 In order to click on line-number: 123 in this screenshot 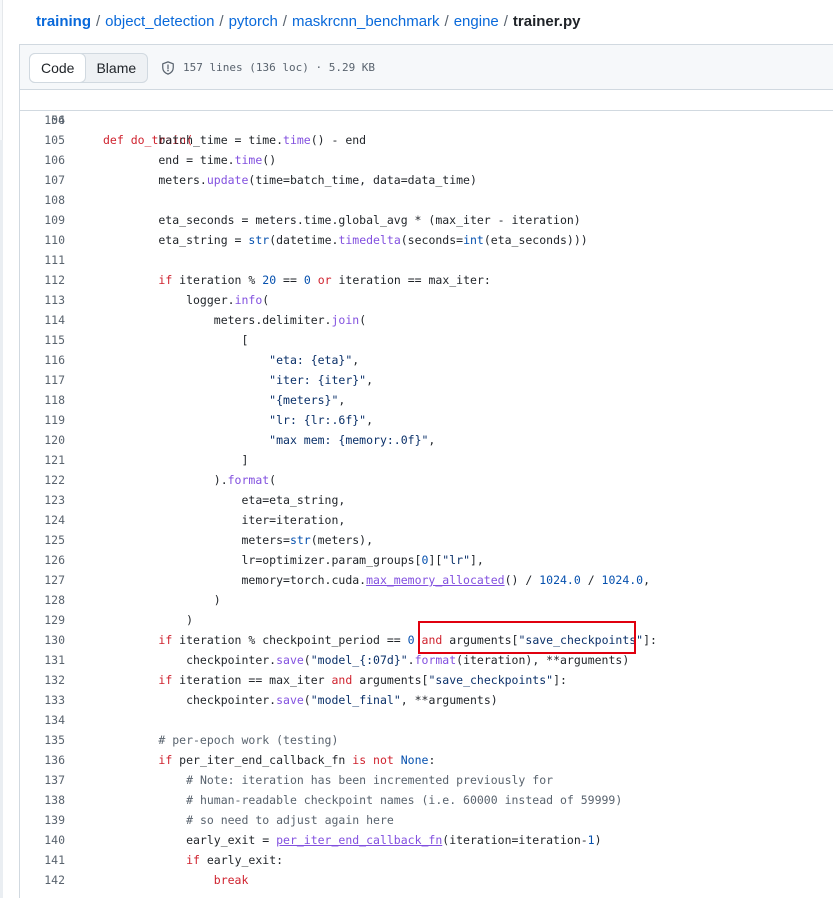, I will do `click(42, 500)`.